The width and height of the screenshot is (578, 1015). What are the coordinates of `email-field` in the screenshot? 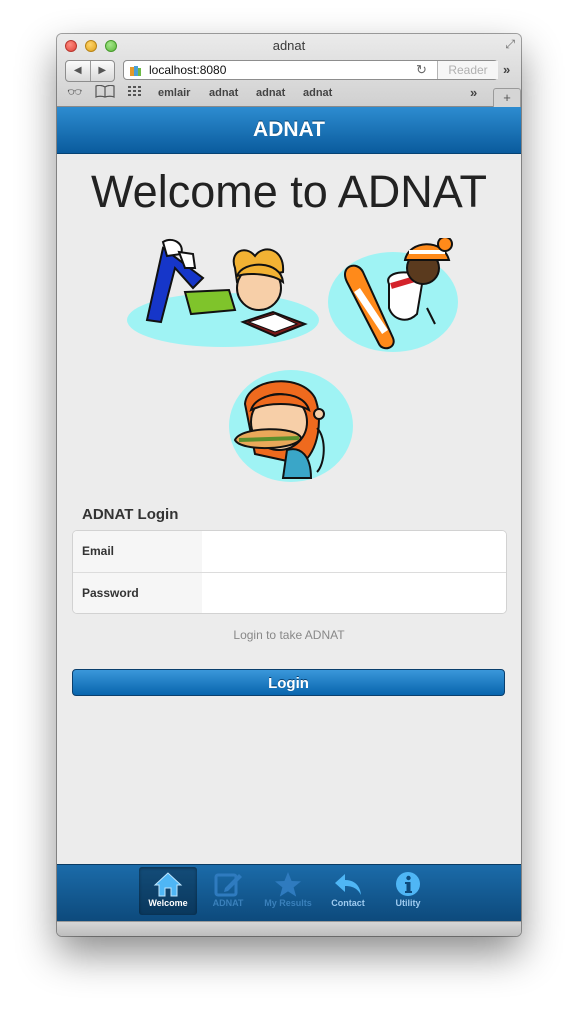 It's located at (354, 551).